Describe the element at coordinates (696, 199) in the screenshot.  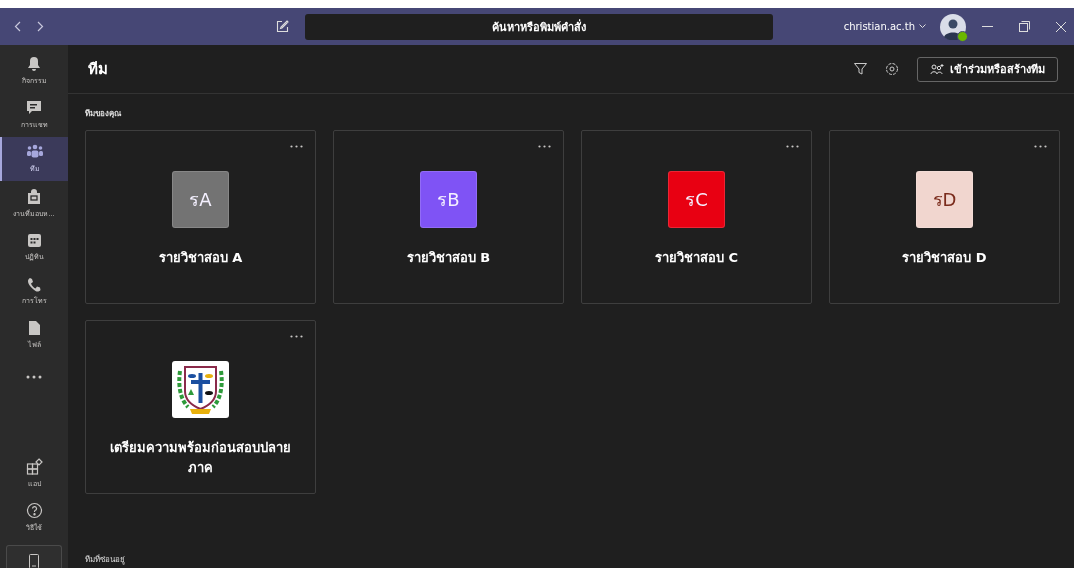
I see `team-avatar: รC` at that location.